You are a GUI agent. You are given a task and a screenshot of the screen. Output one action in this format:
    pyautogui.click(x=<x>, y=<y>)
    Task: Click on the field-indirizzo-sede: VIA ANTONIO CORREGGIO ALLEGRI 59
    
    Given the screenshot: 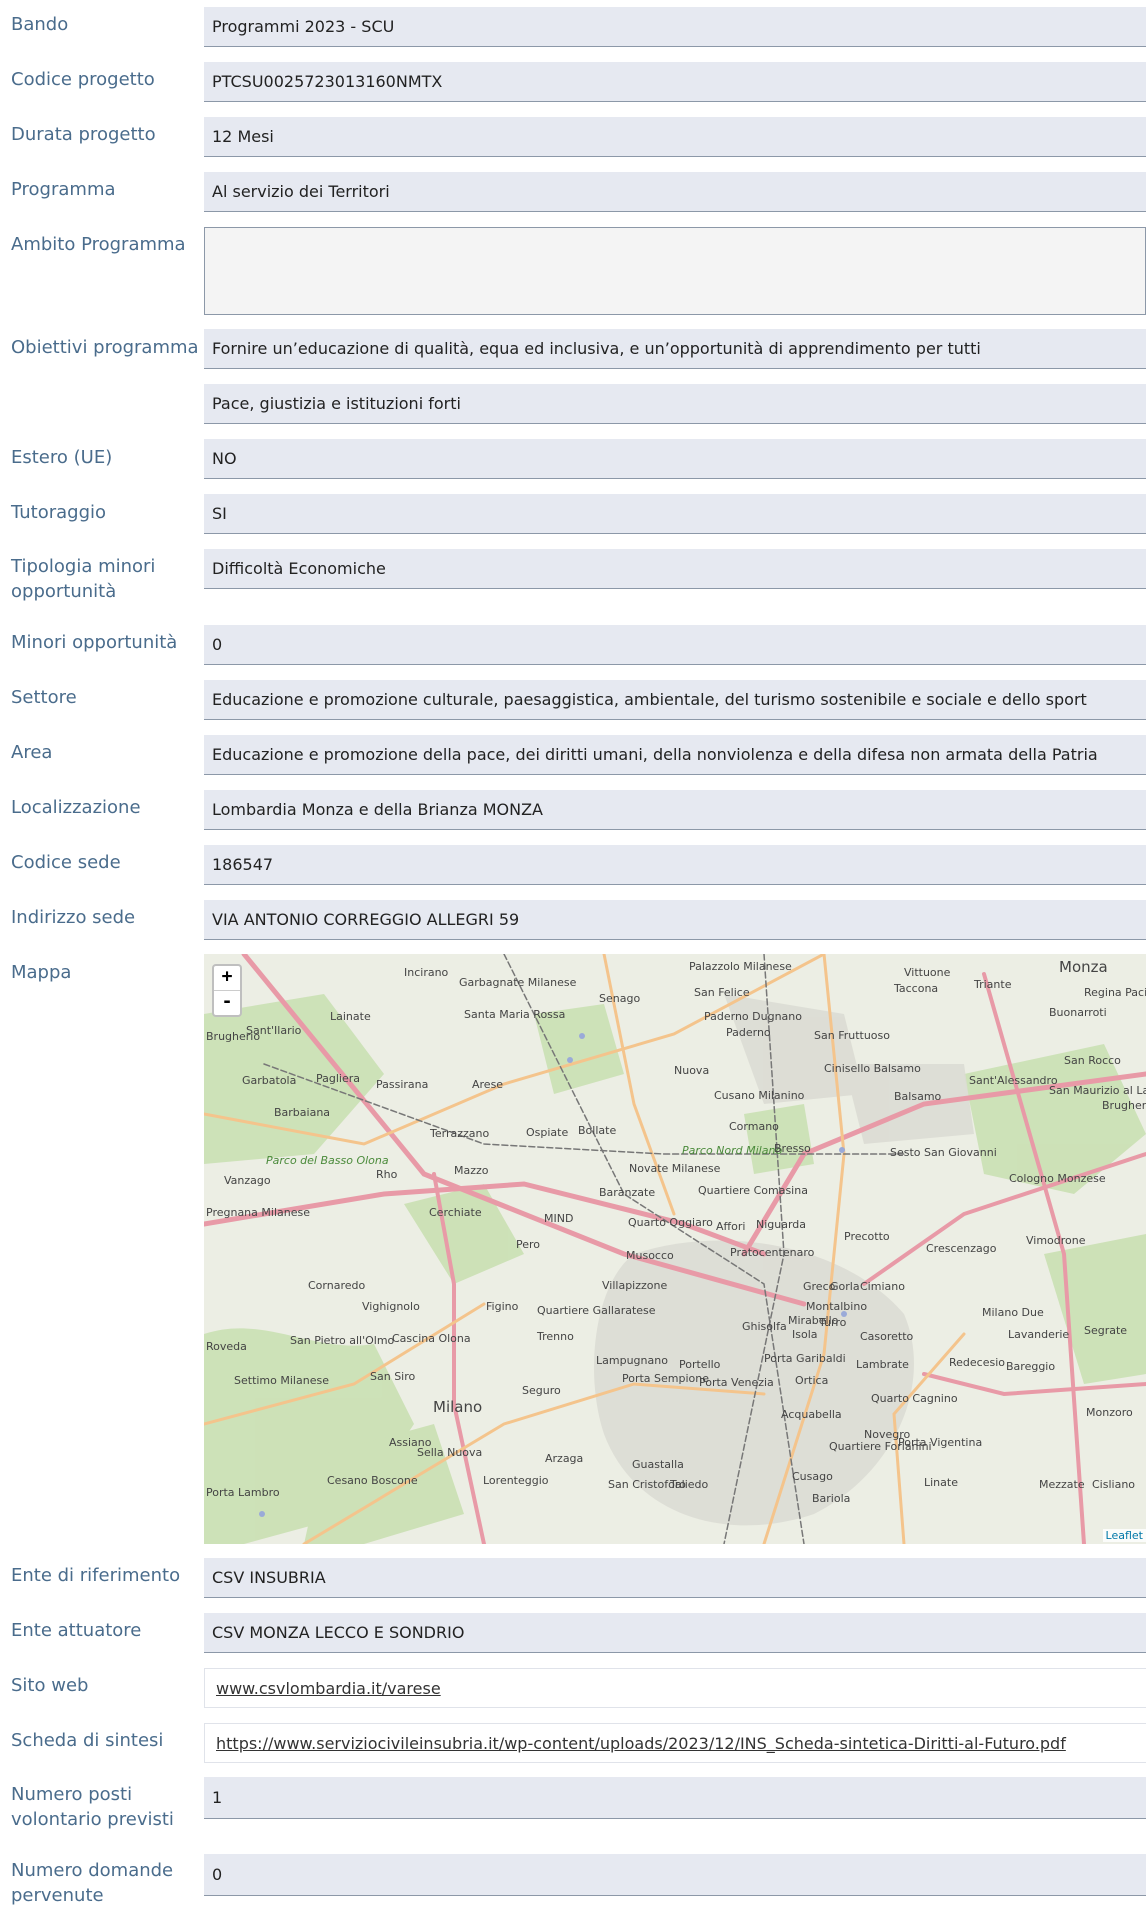 What is the action you would take?
    pyautogui.click(x=675, y=920)
    